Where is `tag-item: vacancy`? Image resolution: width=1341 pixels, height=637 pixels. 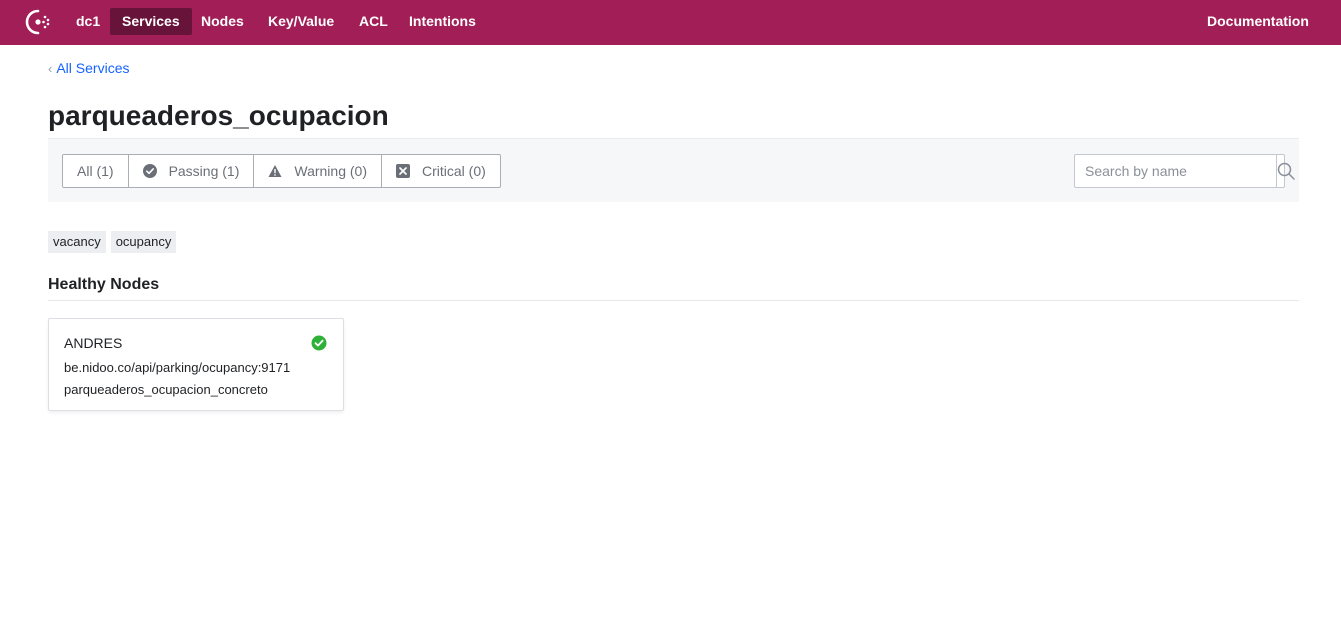
tag-item: vacancy is located at coordinates (77, 242).